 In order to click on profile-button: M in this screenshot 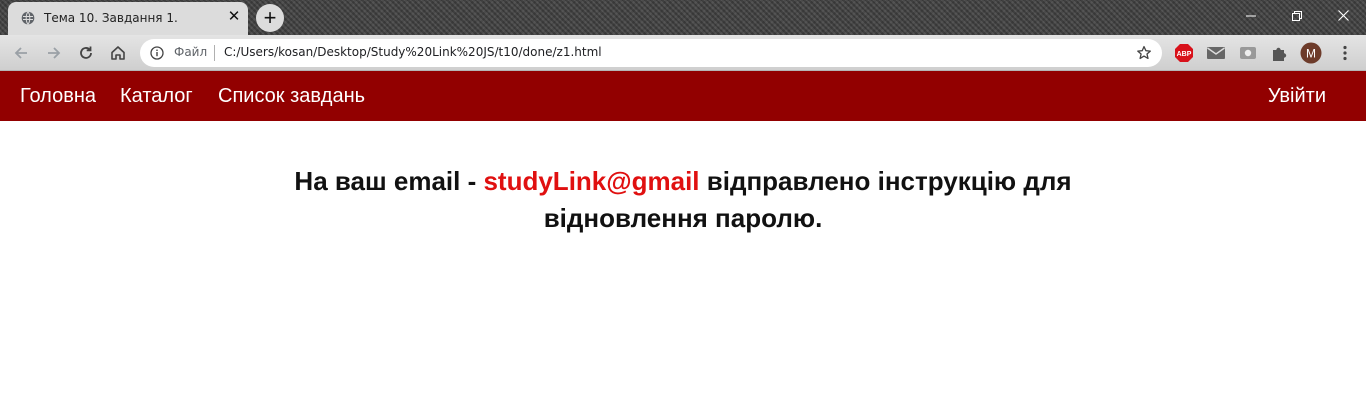, I will do `click(1311, 53)`.